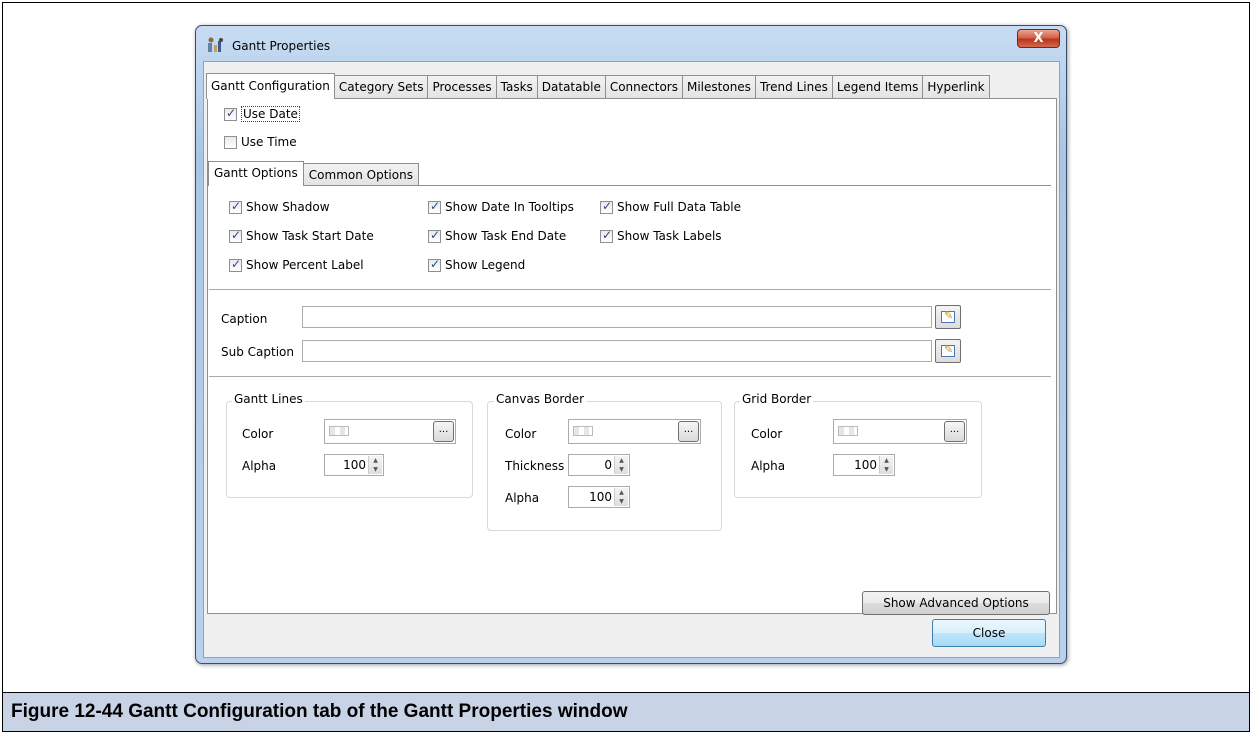 The width and height of the screenshot is (1252, 734). I want to click on app-icon, so click(215, 44).